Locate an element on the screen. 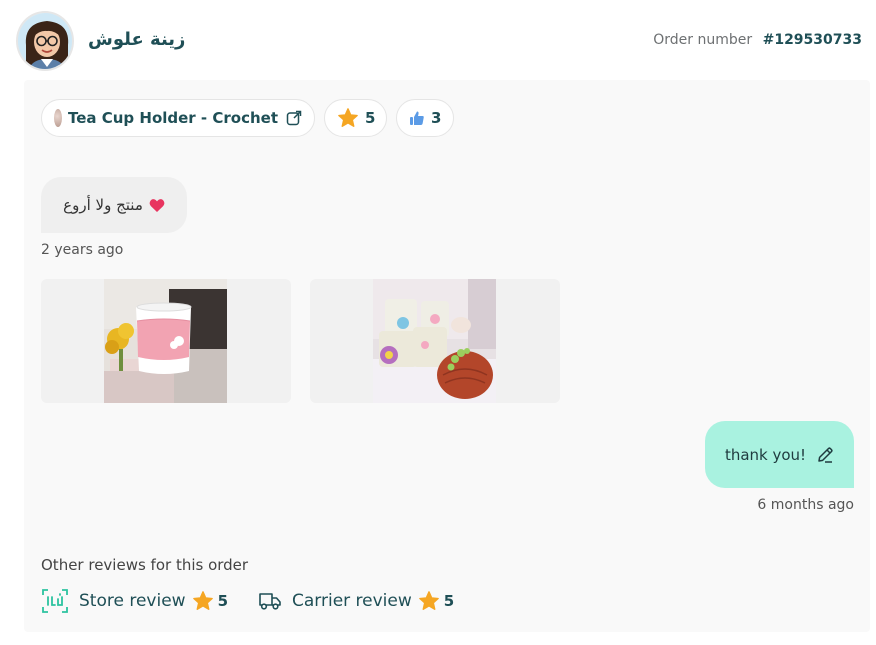 The image size is (876, 645). order-number: #129530733 is located at coordinates (812, 40).